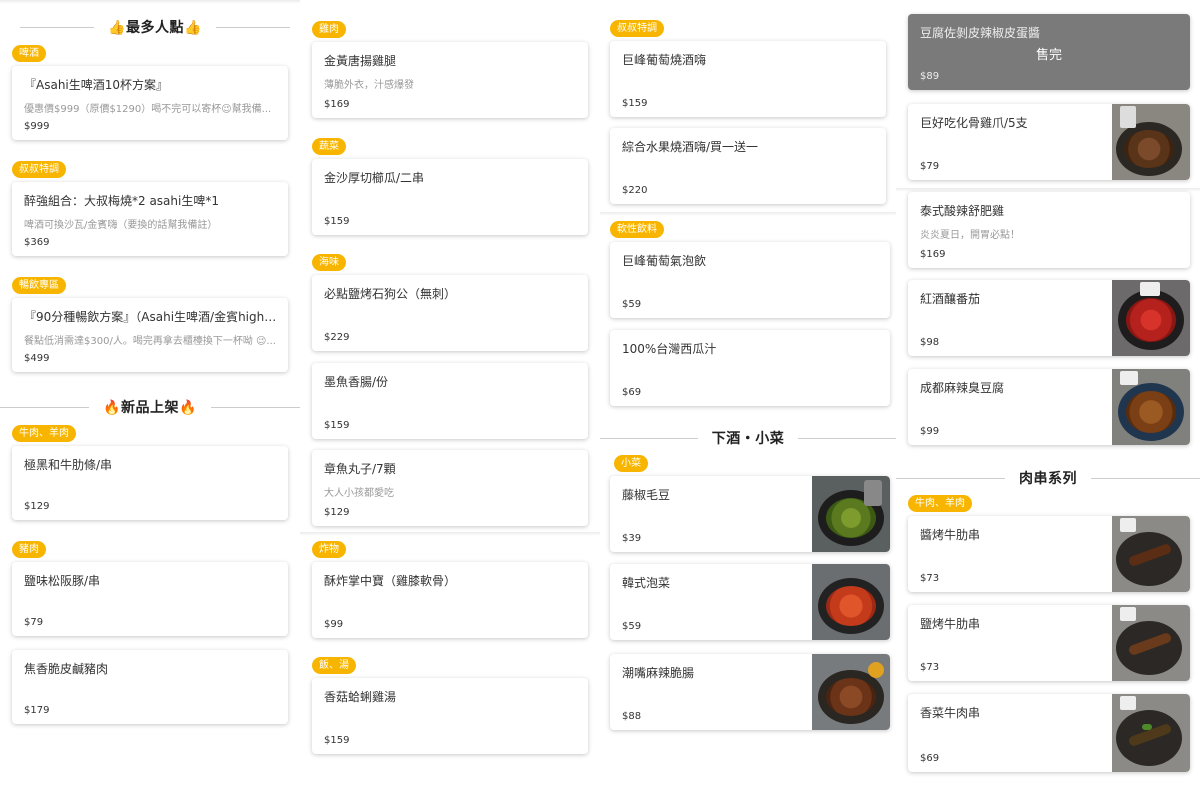 The width and height of the screenshot is (1200, 800). Describe the element at coordinates (690, 147) in the screenshot. I see `item-name: 綜合水果燒酒嗨/買一送一` at that location.